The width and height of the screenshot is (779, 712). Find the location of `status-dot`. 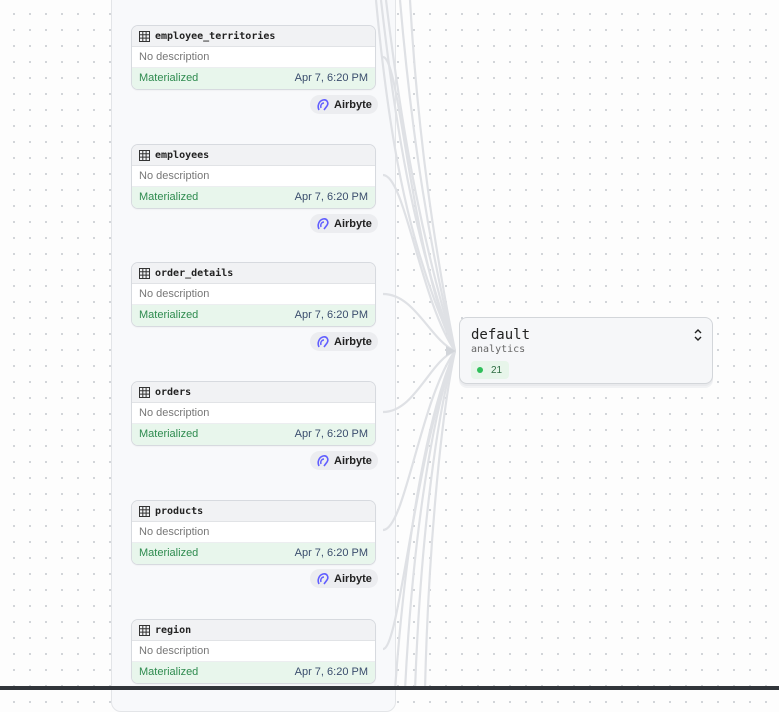

status-dot is located at coordinates (480, 370).